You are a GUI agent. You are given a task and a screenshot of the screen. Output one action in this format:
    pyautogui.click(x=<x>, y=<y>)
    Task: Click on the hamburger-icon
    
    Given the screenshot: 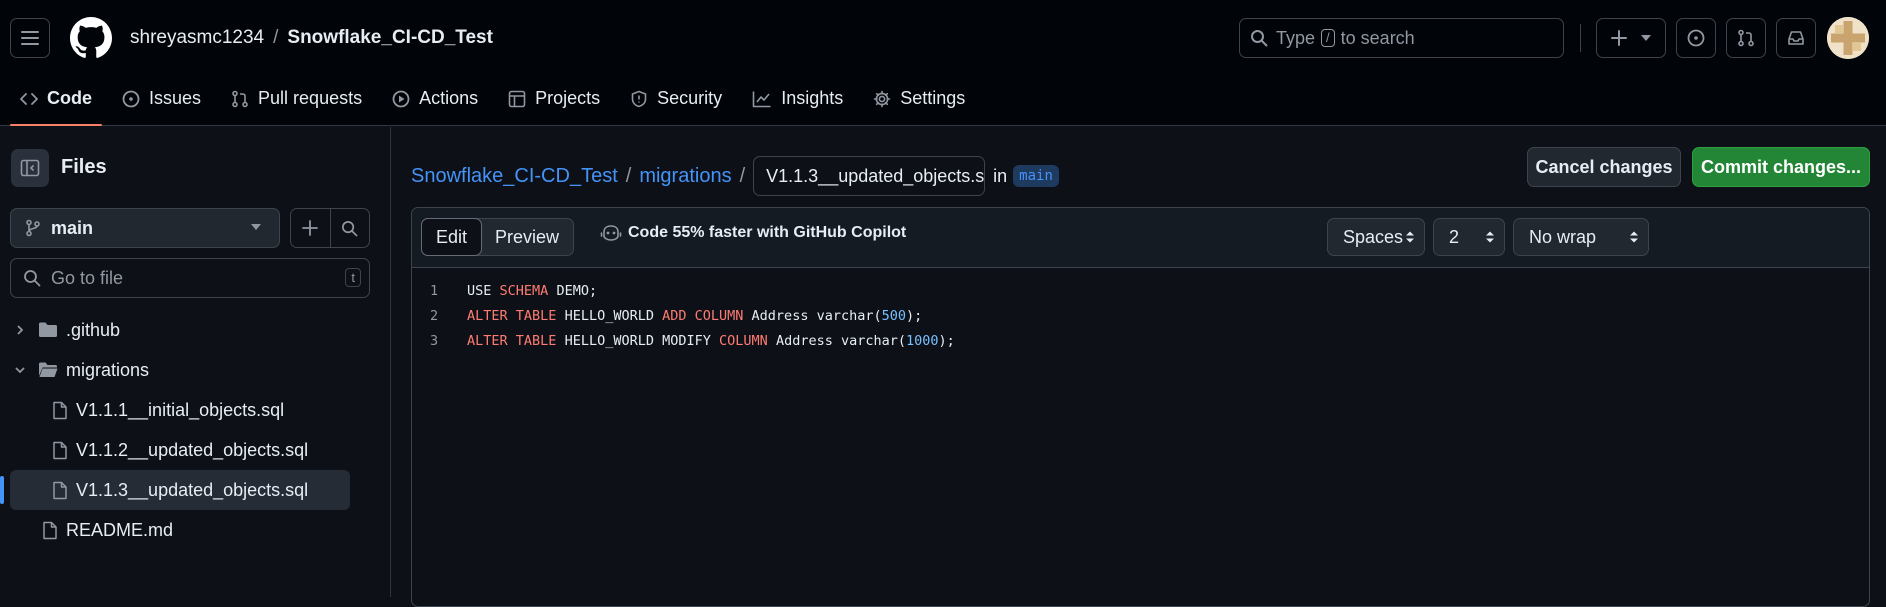 What is the action you would take?
    pyautogui.click(x=30, y=38)
    